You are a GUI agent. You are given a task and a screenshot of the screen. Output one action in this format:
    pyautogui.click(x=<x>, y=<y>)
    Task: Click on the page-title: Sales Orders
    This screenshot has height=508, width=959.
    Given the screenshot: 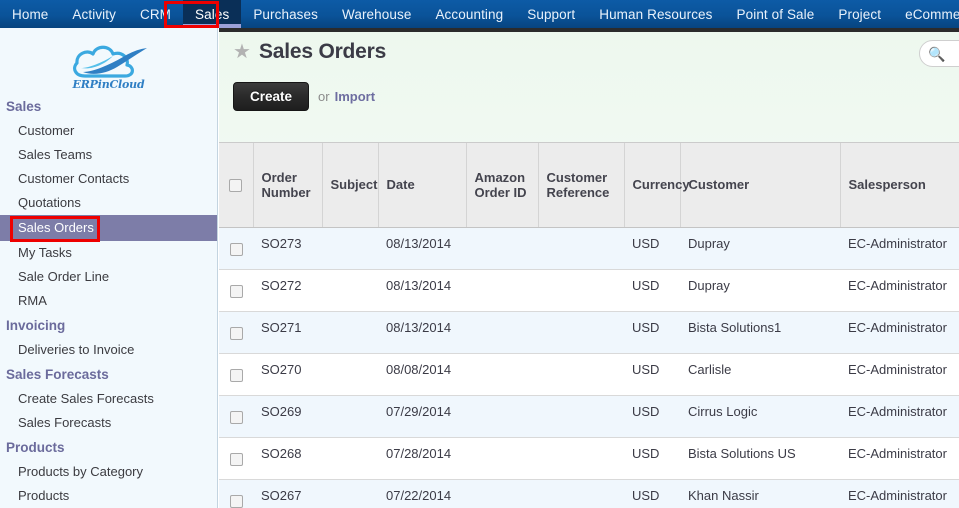 What is the action you would take?
    pyautogui.click(x=322, y=51)
    